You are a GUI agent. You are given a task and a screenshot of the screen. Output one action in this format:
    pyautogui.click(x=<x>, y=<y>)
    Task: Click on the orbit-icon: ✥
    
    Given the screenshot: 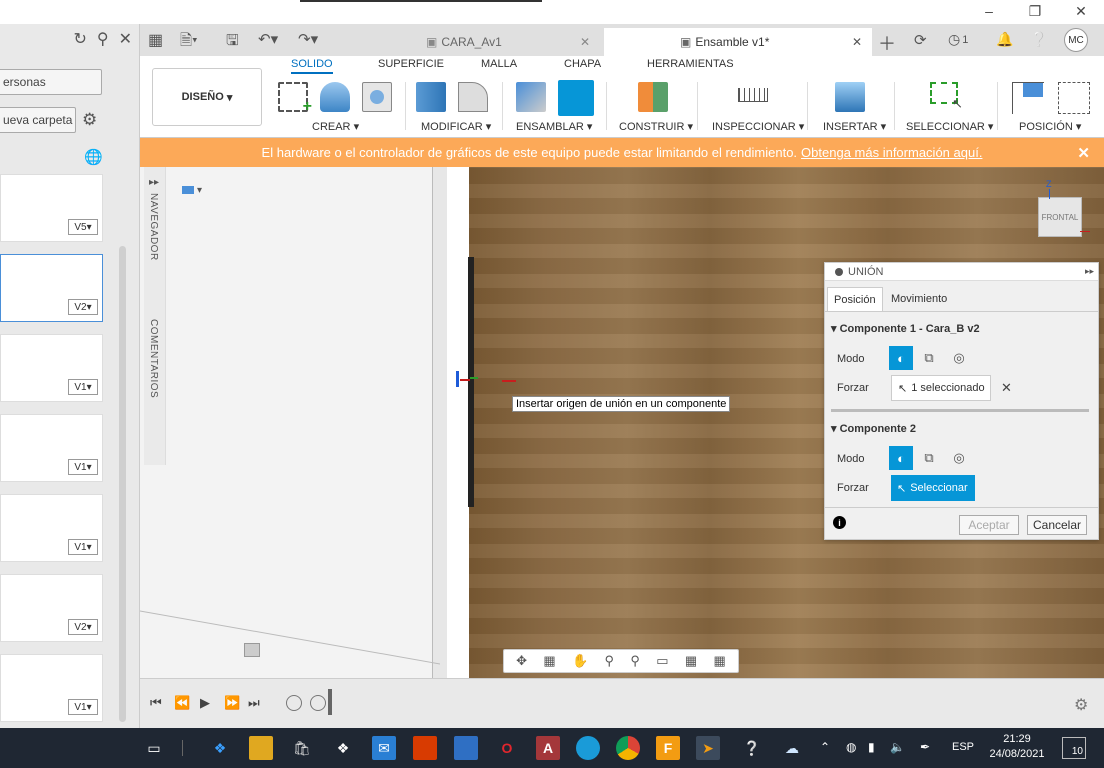 What is the action you would take?
    pyautogui.click(x=521, y=661)
    